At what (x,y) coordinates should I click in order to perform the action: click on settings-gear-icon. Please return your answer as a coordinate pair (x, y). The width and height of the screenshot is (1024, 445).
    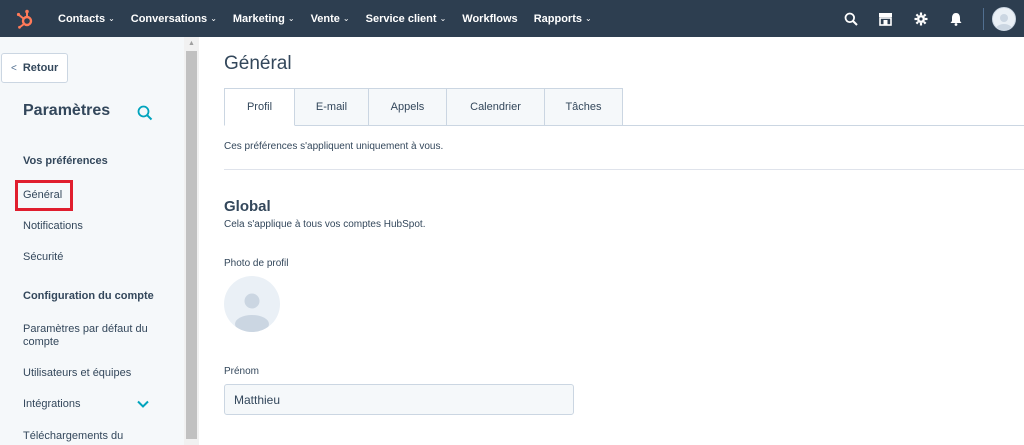
    Looking at the image, I should click on (920, 18).